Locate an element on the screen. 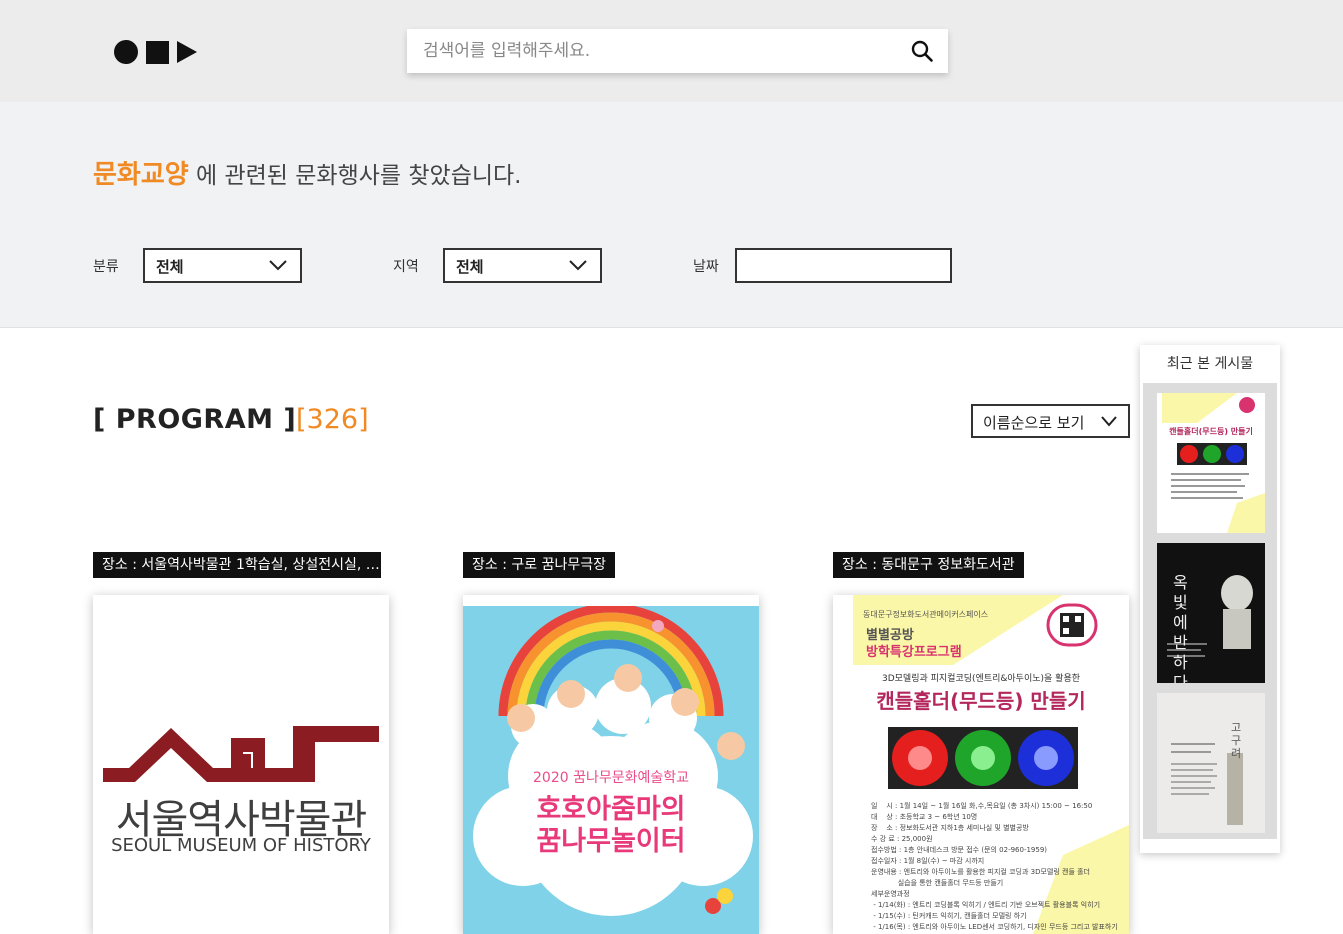 The image size is (1343, 934). recent-posts-panel: 최근 본 게시물 캔들홀더(무드등) 만들기 옥빛에 반하다 고구려 is located at coordinates (1210, 599).